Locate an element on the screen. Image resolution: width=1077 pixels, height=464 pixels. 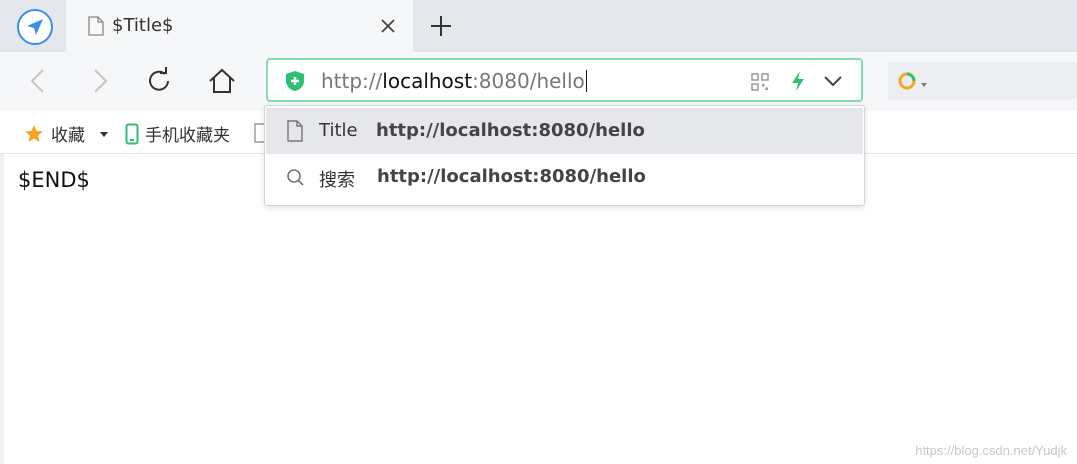
reload-icon is located at coordinates (159, 81).